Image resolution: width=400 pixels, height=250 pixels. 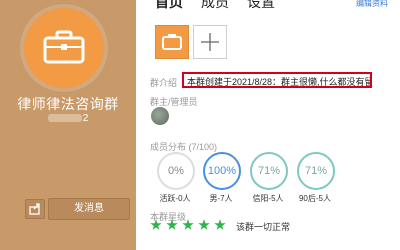 I want to click on location-stat-caption: 信阳-5人, so click(x=268, y=198).